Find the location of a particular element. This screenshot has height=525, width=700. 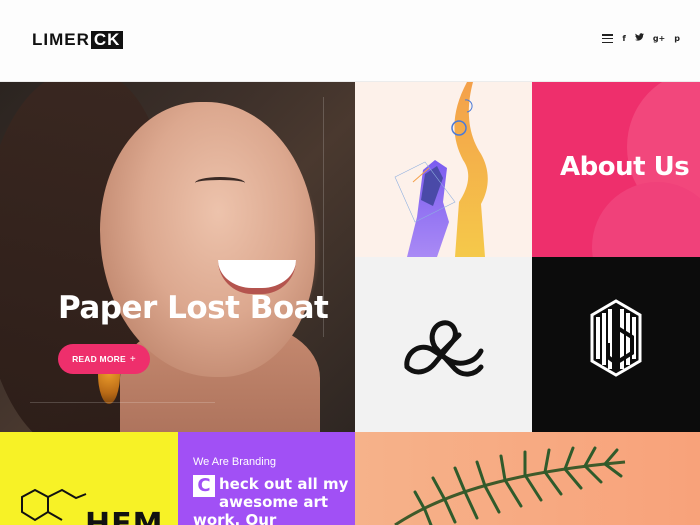

portfolio-tile-plant is located at coordinates (527, 478).